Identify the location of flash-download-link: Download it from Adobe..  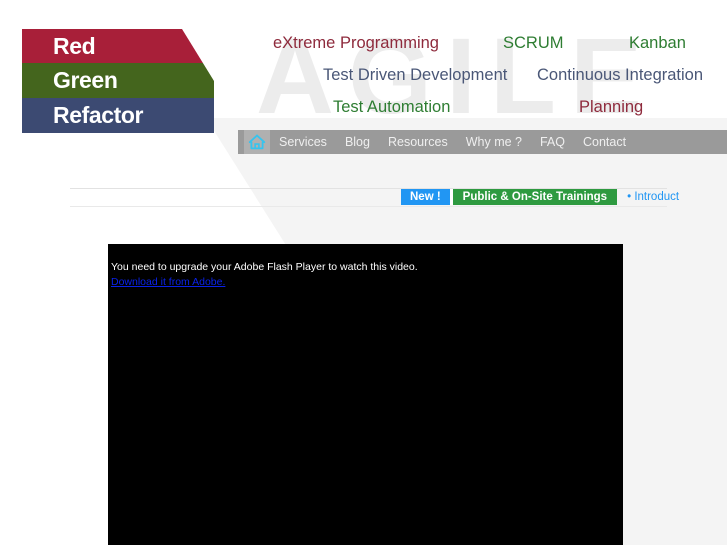
(168, 282).